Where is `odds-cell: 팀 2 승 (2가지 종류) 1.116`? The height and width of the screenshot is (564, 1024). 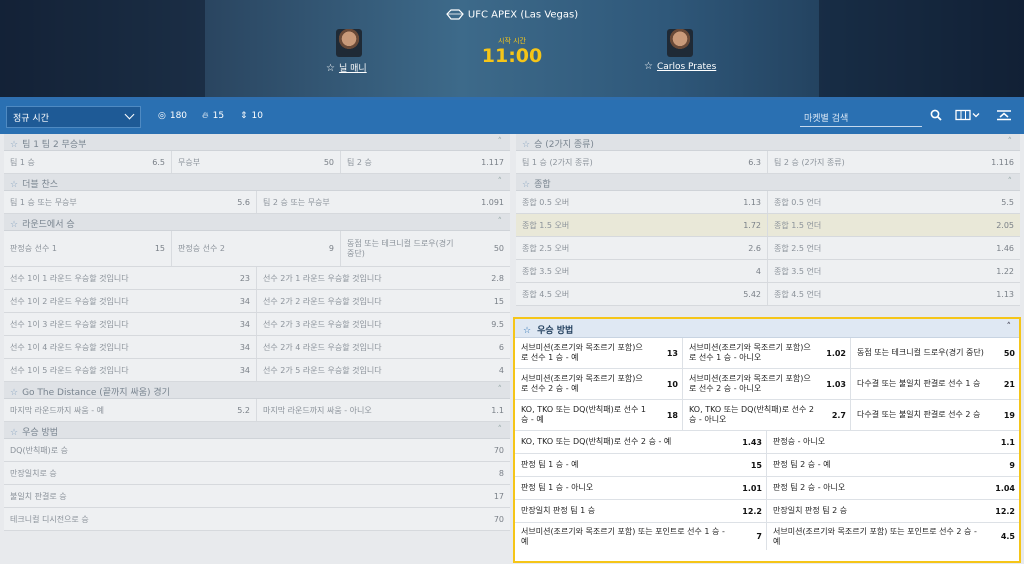 odds-cell: 팀 2 승 (2가지 종류) 1.116 is located at coordinates (894, 162).